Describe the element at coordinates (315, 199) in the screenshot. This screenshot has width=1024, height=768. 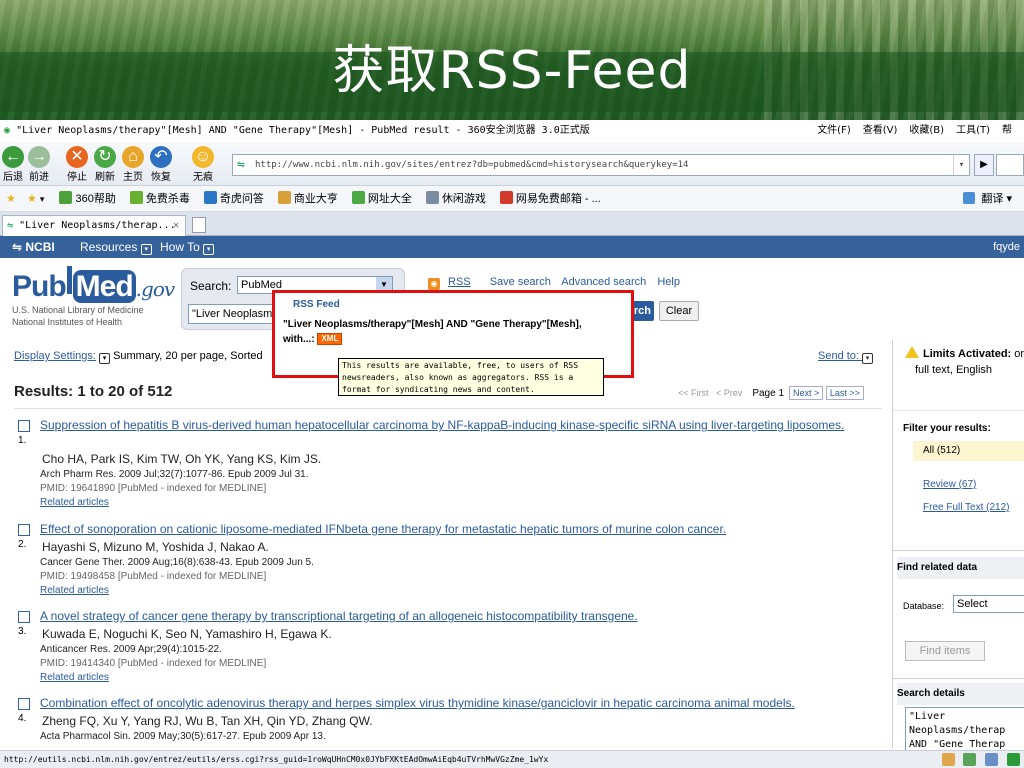
I see `favorite-label: 商业大亨` at that location.